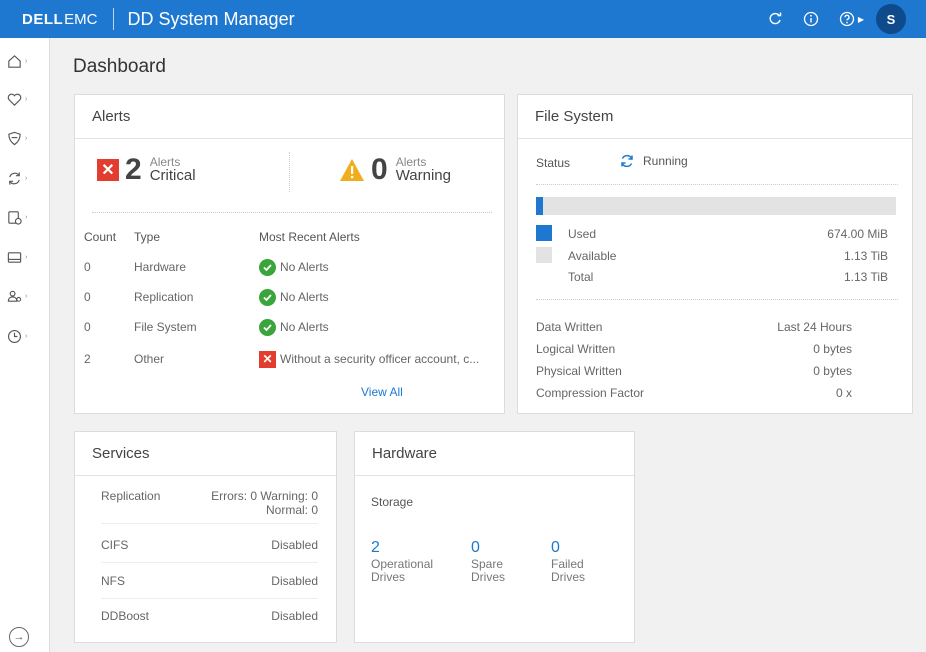 Image resolution: width=926 pixels, height=652 pixels. Describe the element at coordinates (712, 256) in the screenshot. I see `legend-available: Available 1.13 TiB` at that location.